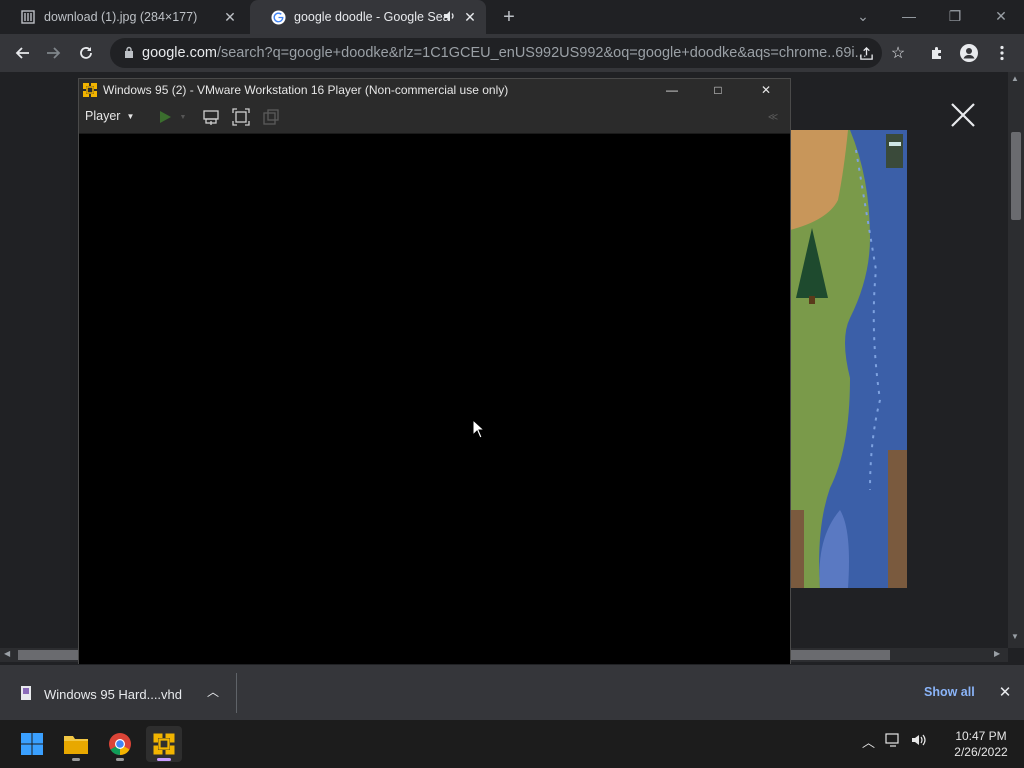  Describe the element at coordinates (271, 117) in the screenshot. I see `unity-mode-icon` at that location.